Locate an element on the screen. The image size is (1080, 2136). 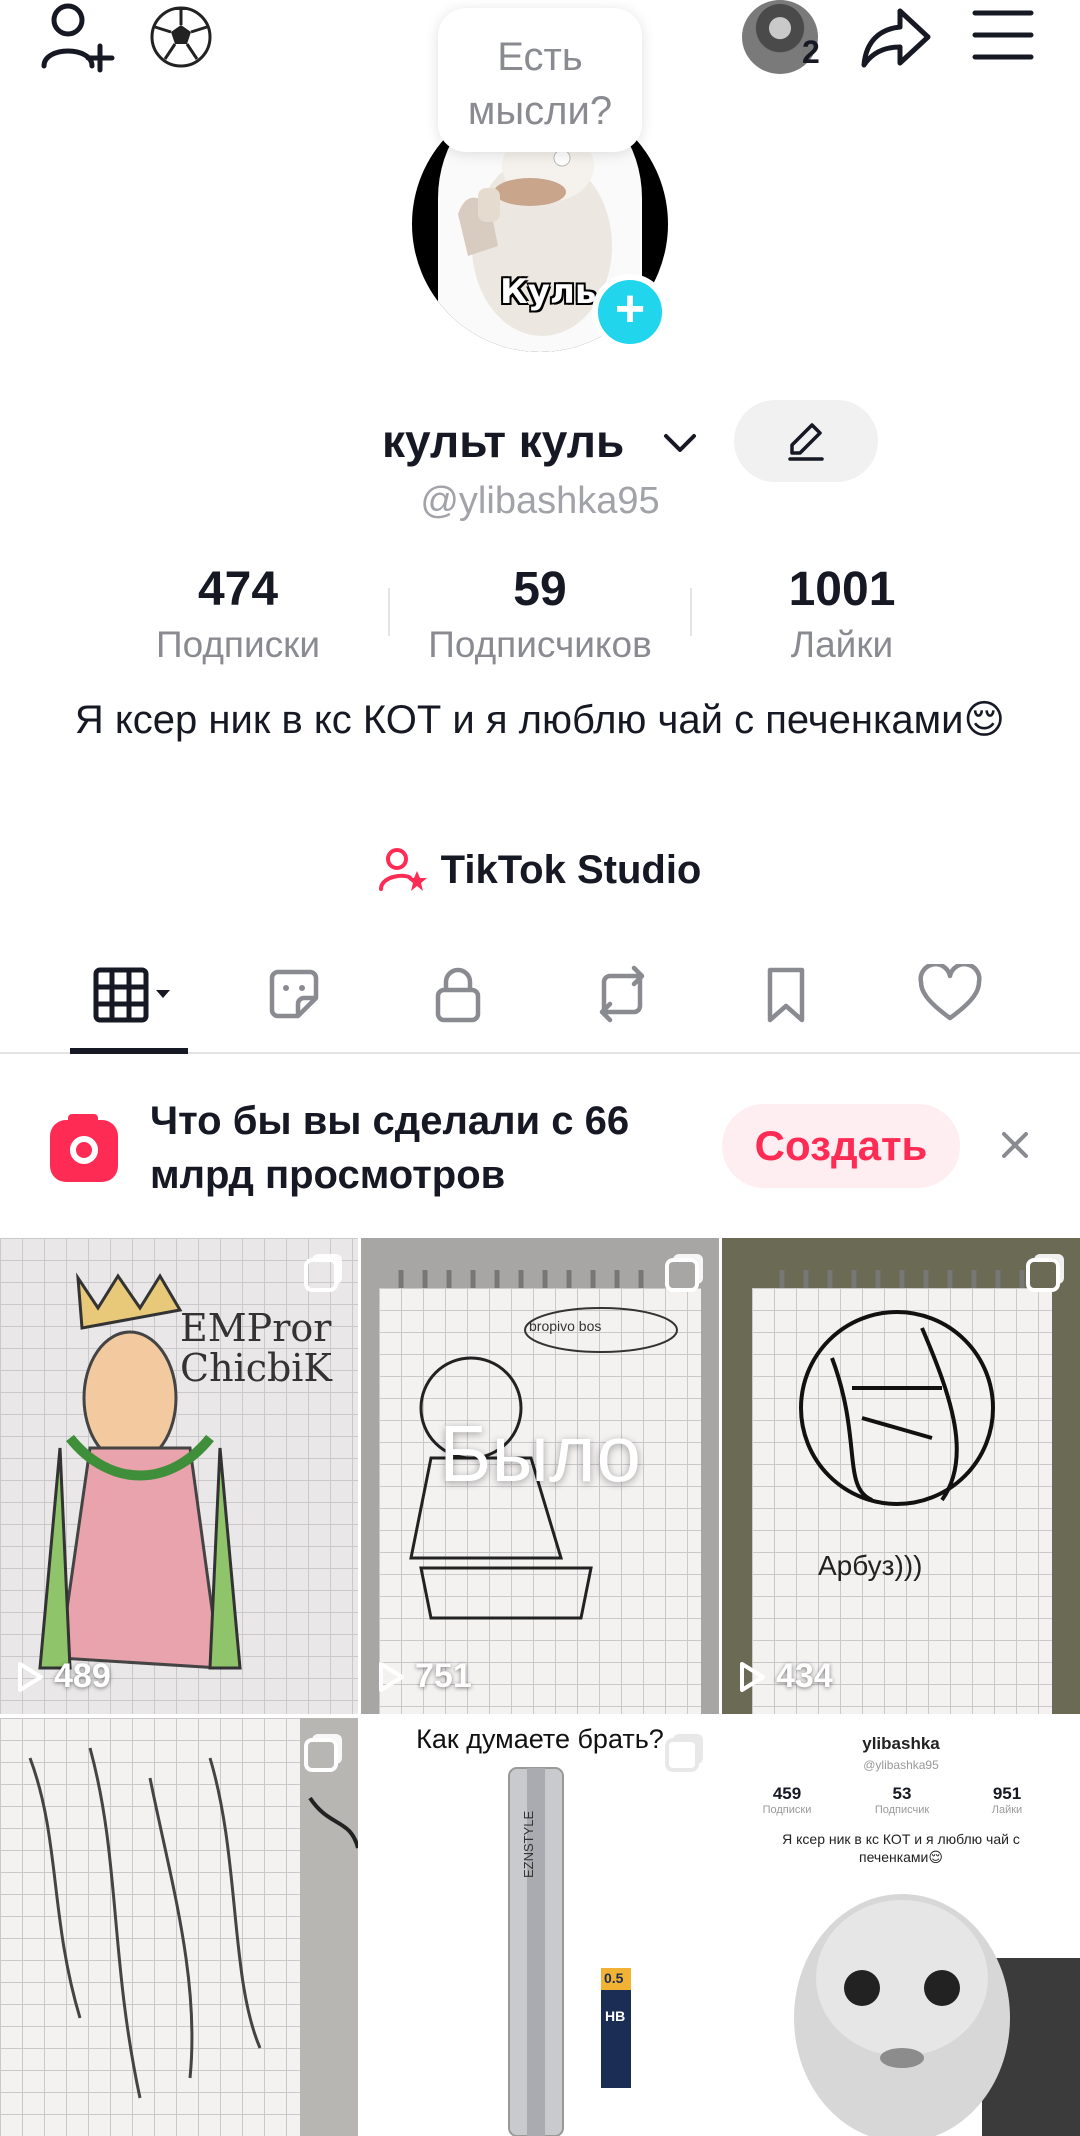
create-button: Создать is located at coordinates (841, 1146).